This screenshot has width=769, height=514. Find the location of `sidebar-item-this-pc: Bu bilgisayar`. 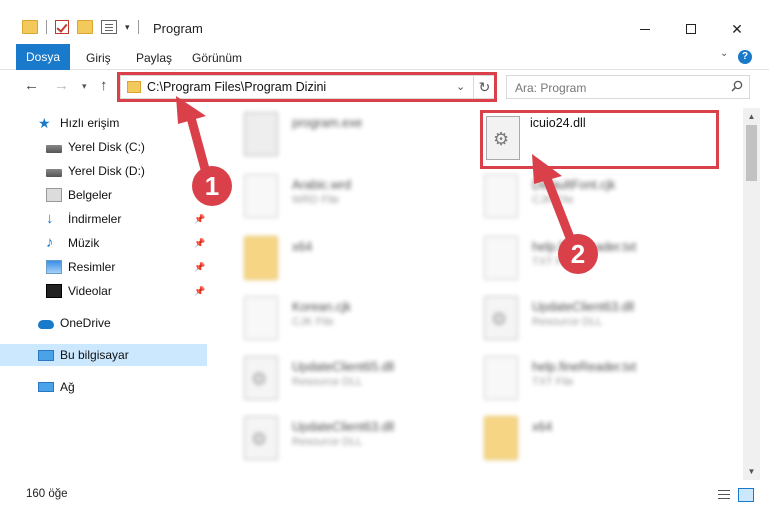

sidebar-item-this-pc: Bu bilgisayar is located at coordinates (103, 355).